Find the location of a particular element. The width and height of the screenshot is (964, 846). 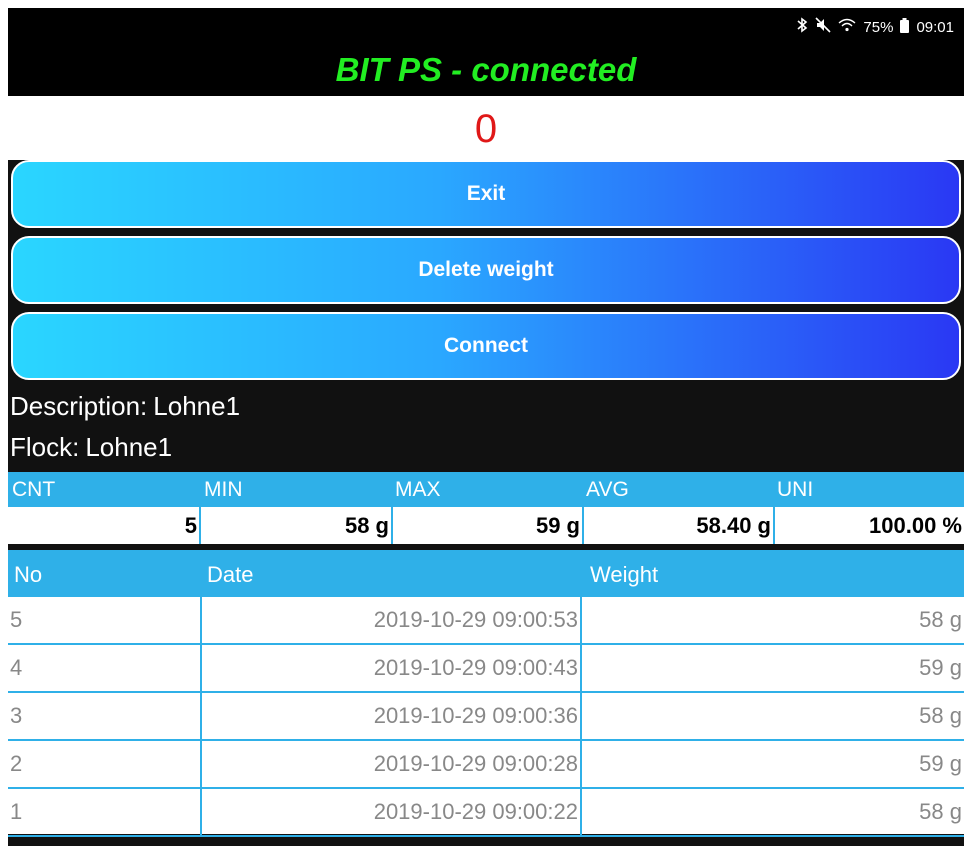

stats-header-cnt: CNT is located at coordinates (34, 489).